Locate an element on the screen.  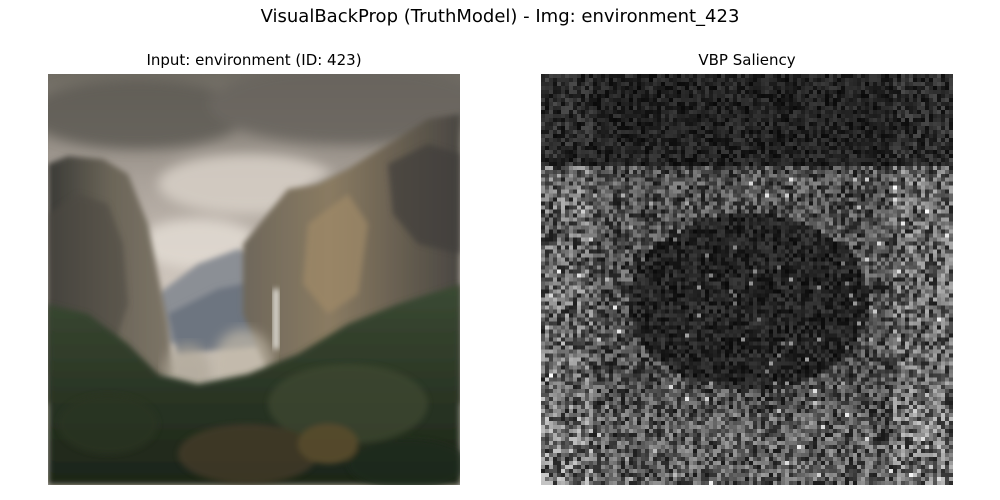
input-panel-title: Input: environment (ID: 423) is located at coordinates (254, 60).